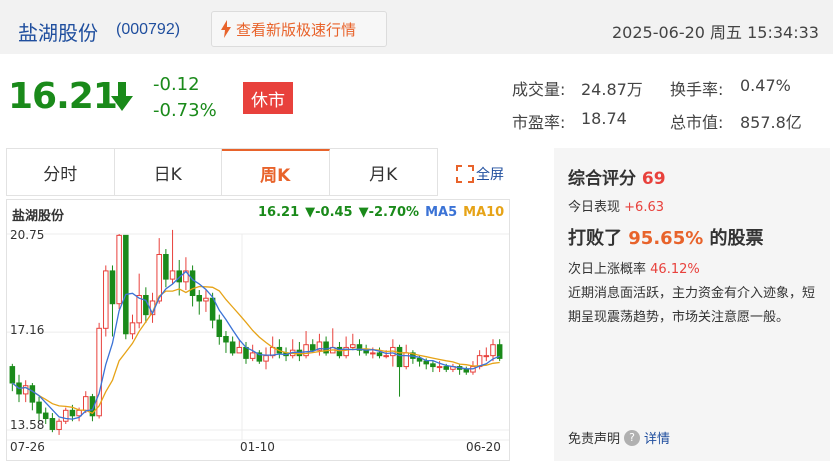 The image size is (833, 464). What do you see at coordinates (465, 174) in the screenshot?
I see `fullscreen-icon` at bounding box center [465, 174].